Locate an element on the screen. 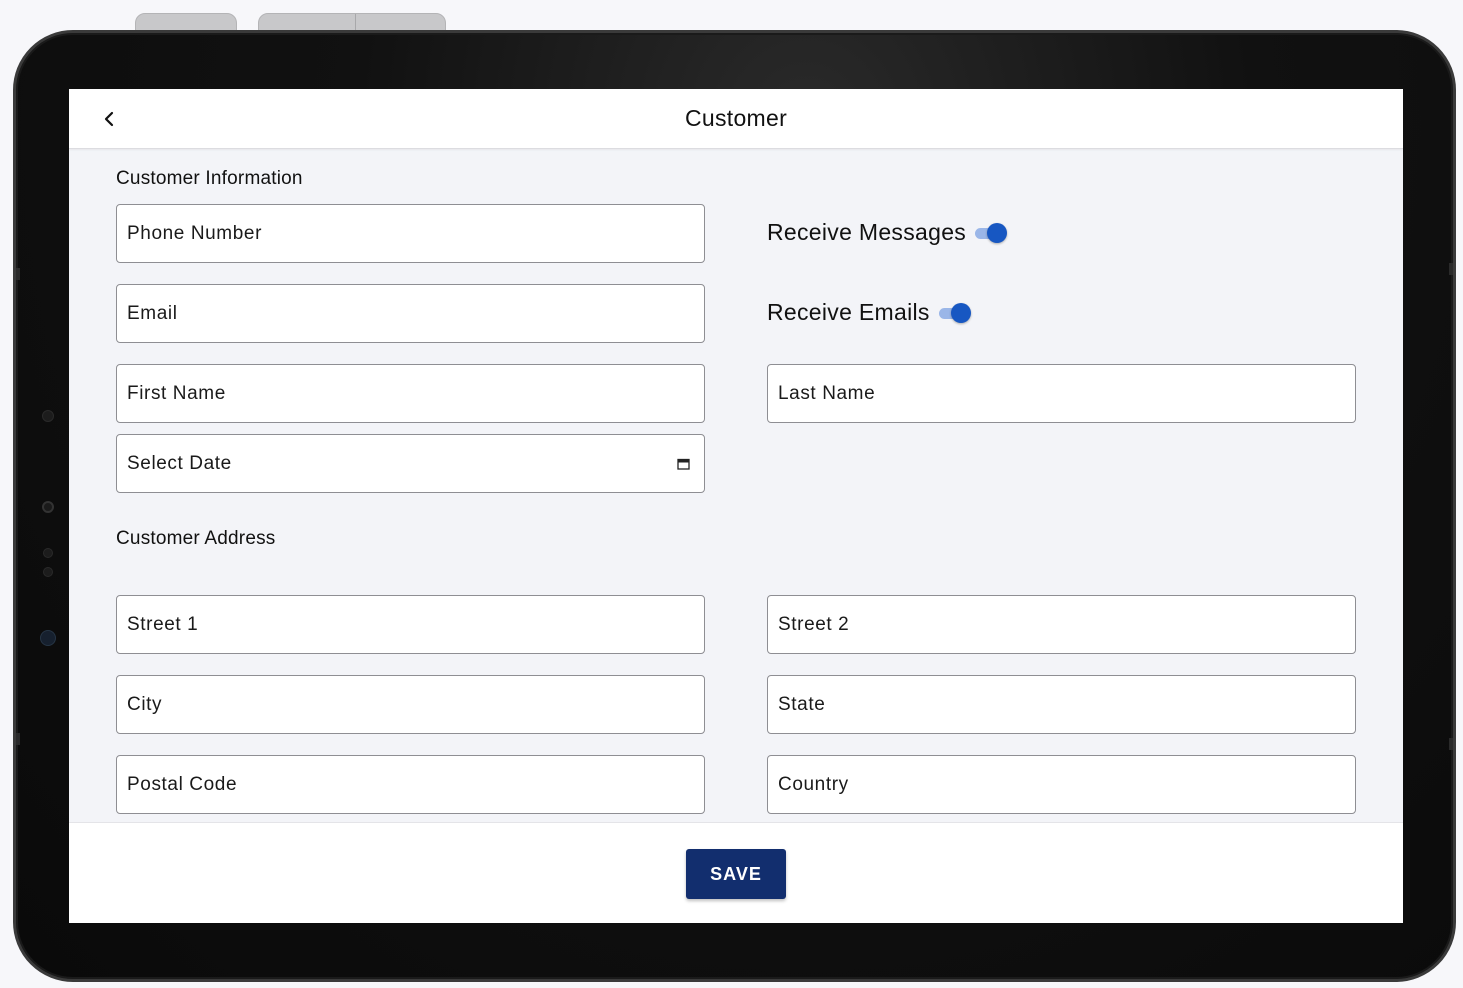 The image size is (1463, 988). postal-code-field is located at coordinates (410, 784).